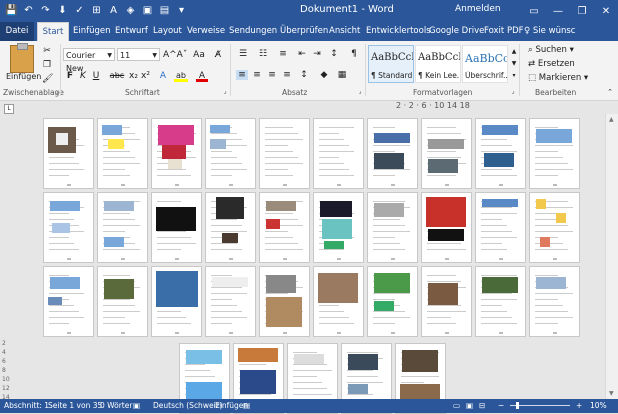  I want to click on ribbon-display-icon: ▭, so click(534, 11).